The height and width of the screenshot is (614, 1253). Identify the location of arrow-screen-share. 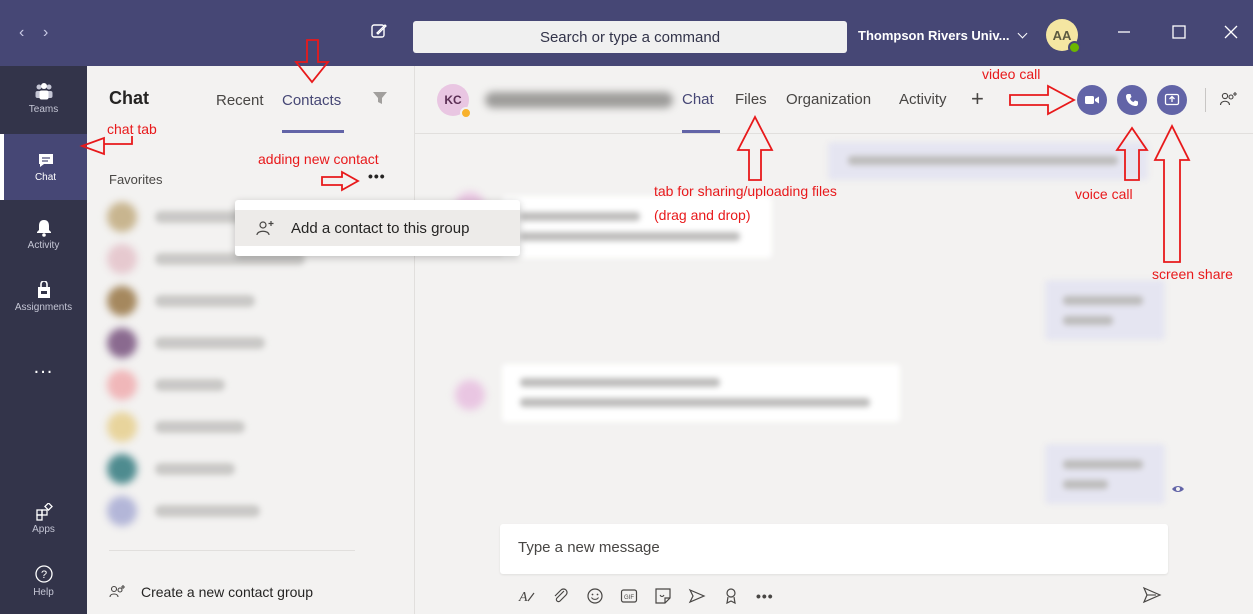
(1172, 193).